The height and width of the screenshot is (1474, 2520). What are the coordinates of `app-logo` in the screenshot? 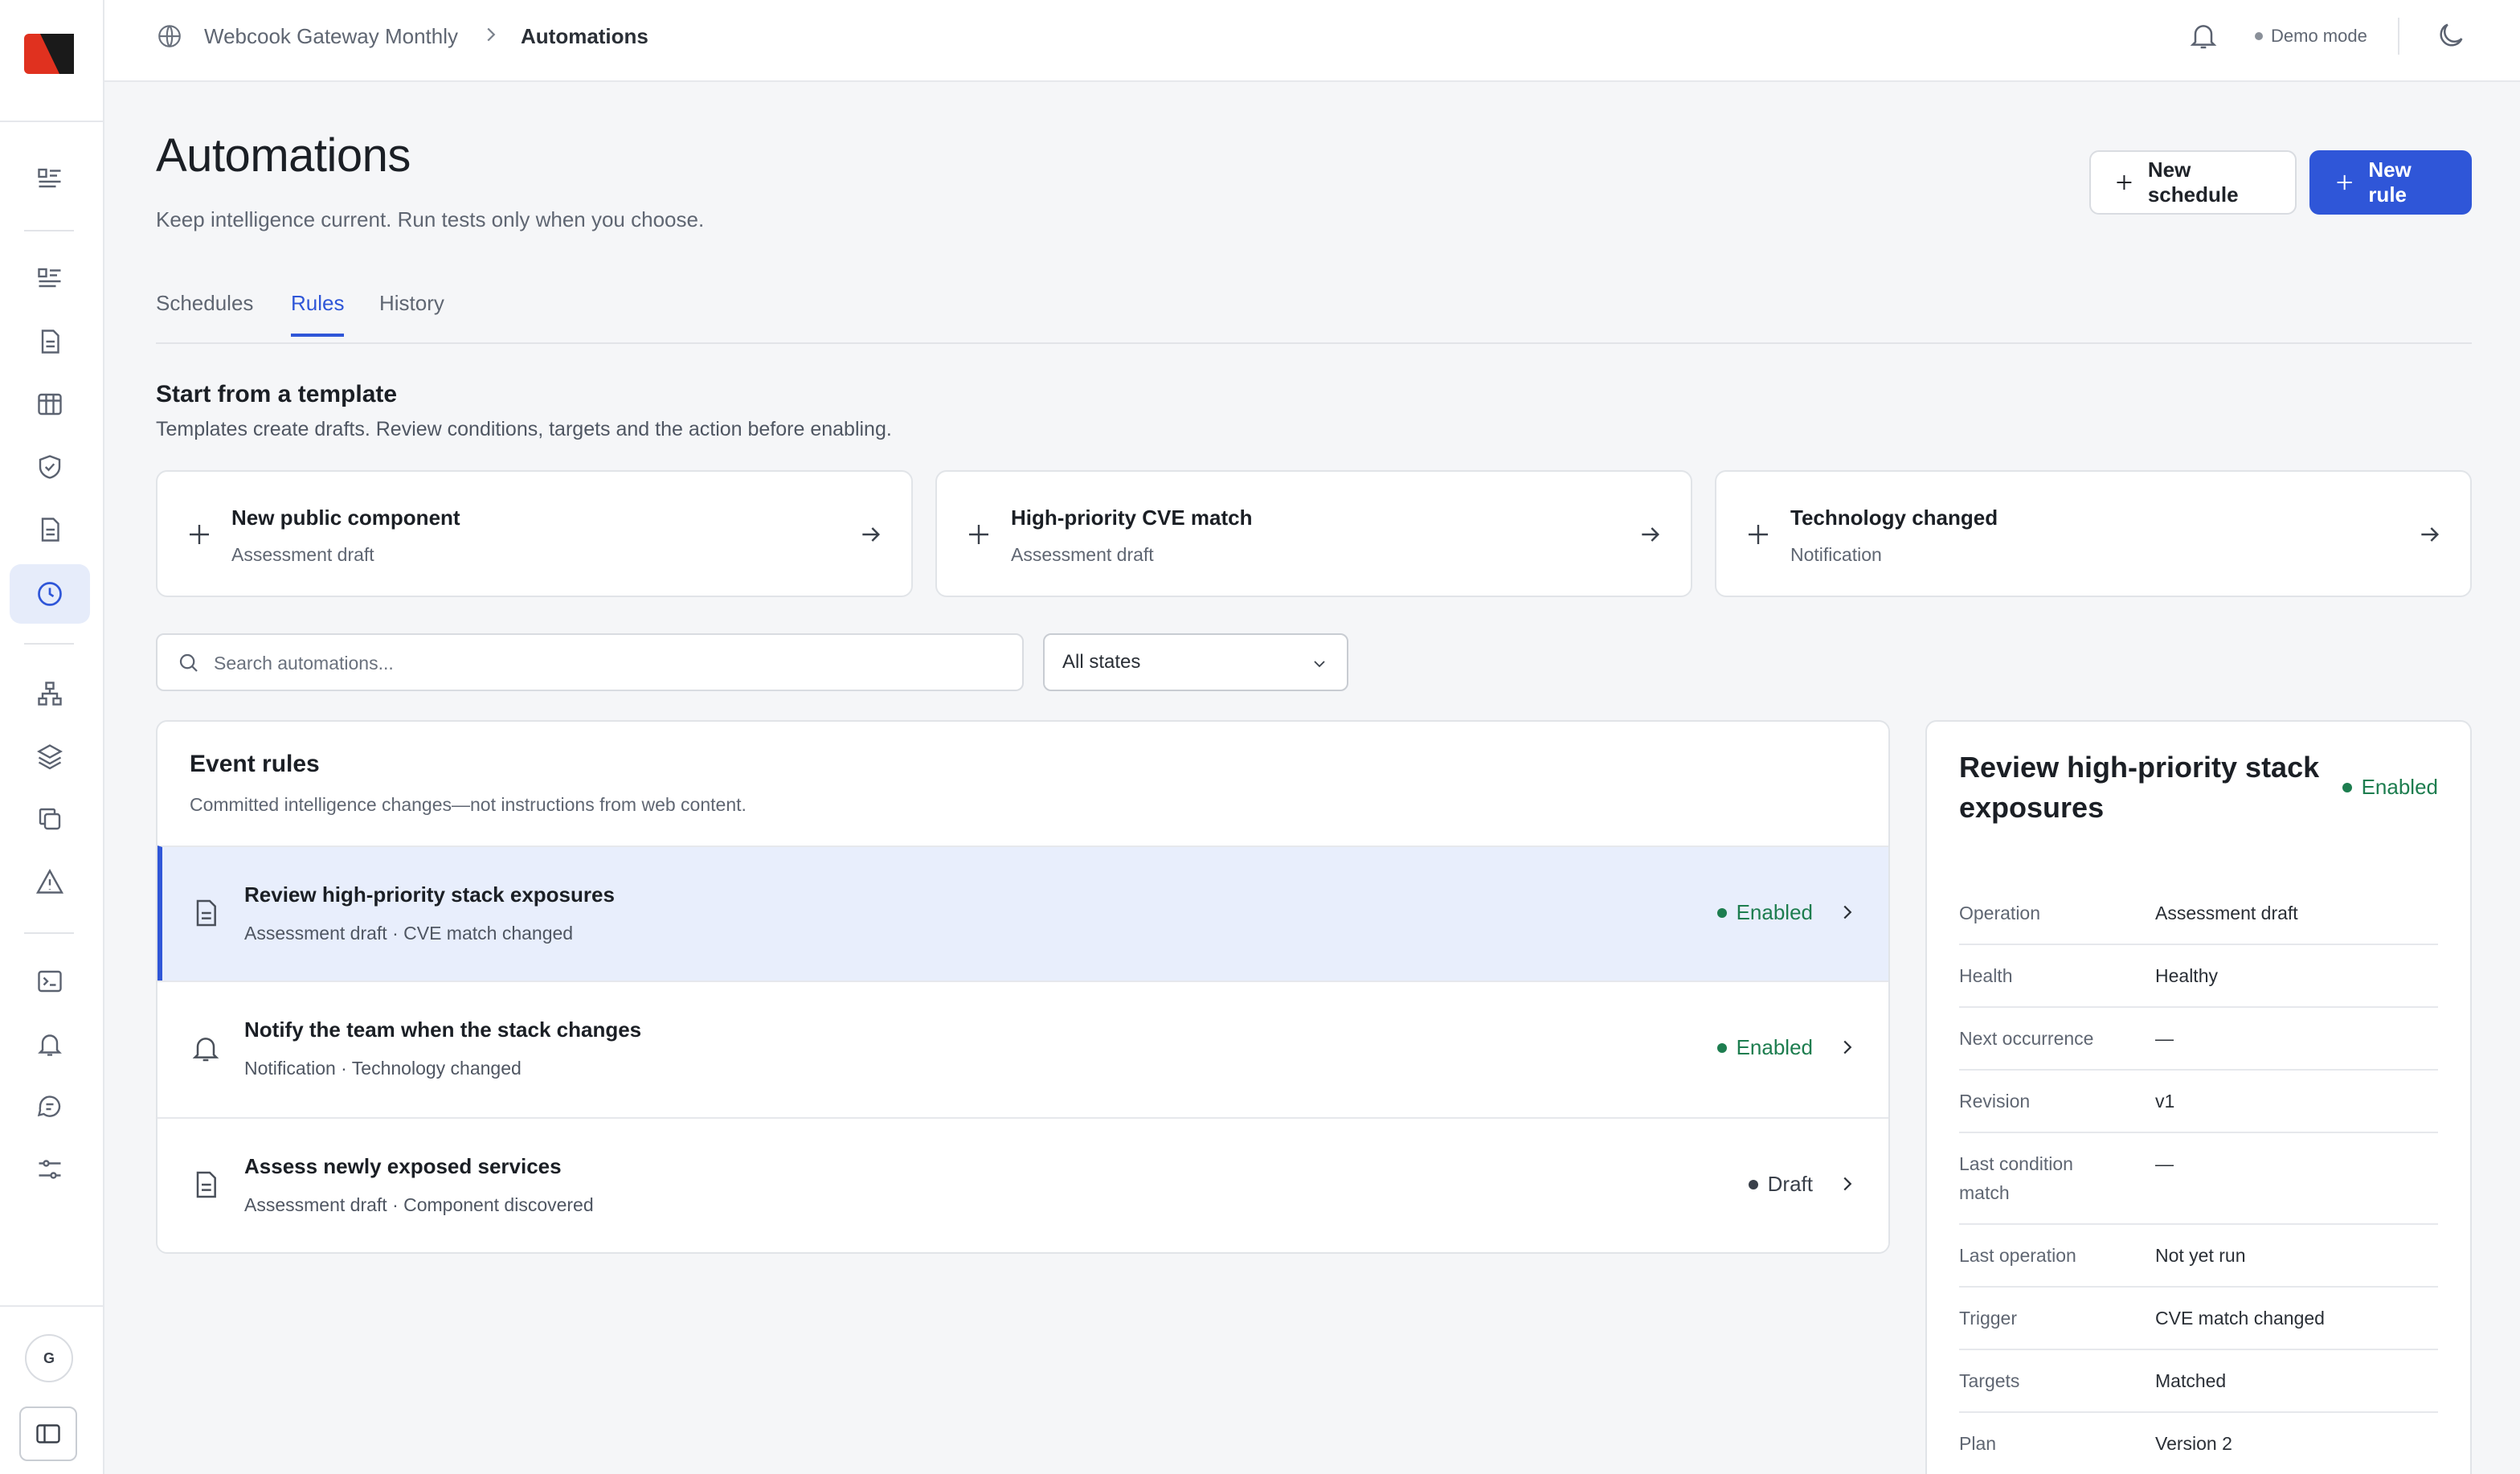 It's located at (49, 54).